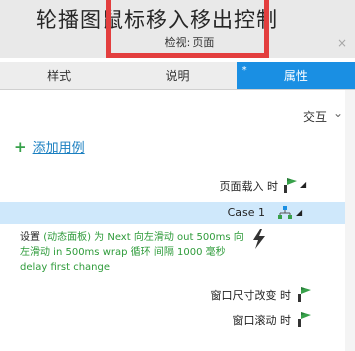 This screenshot has width=355, height=351. Describe the element at coordinates (249, 186) in the screenshot. I see `event-label: 页面载入 时` at that location.